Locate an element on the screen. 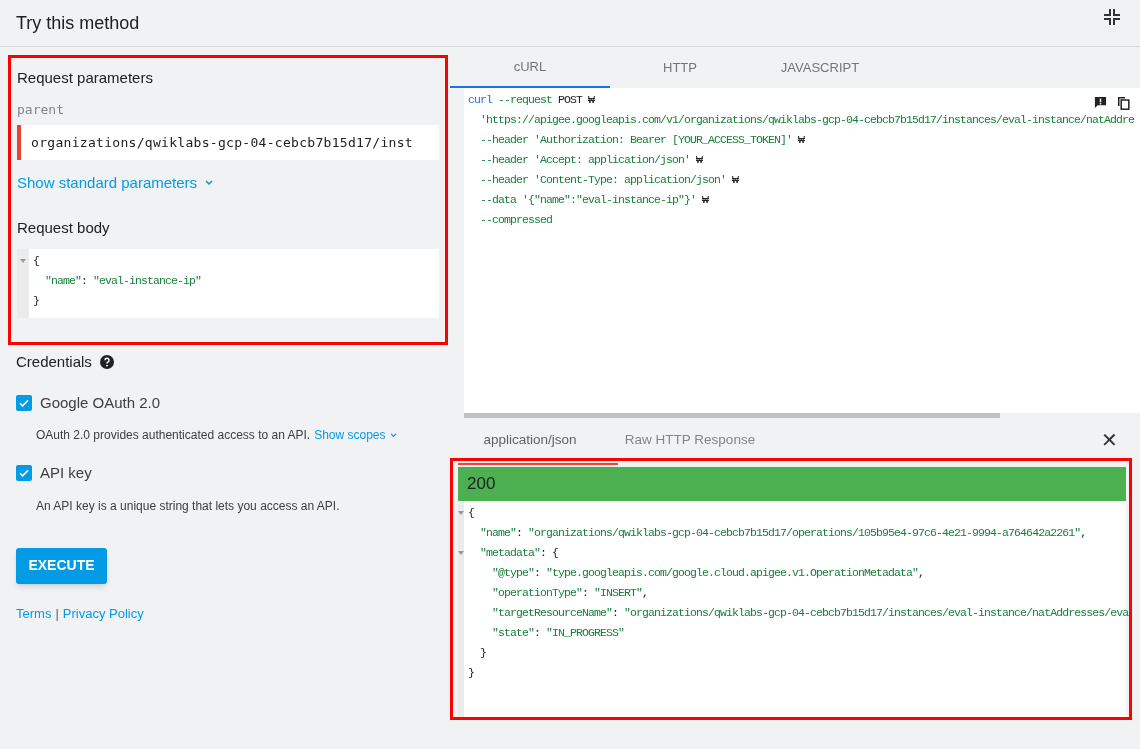 This screenshot has width=1140, height=749. page-title: Try this method is located at coordinates (78, 23).